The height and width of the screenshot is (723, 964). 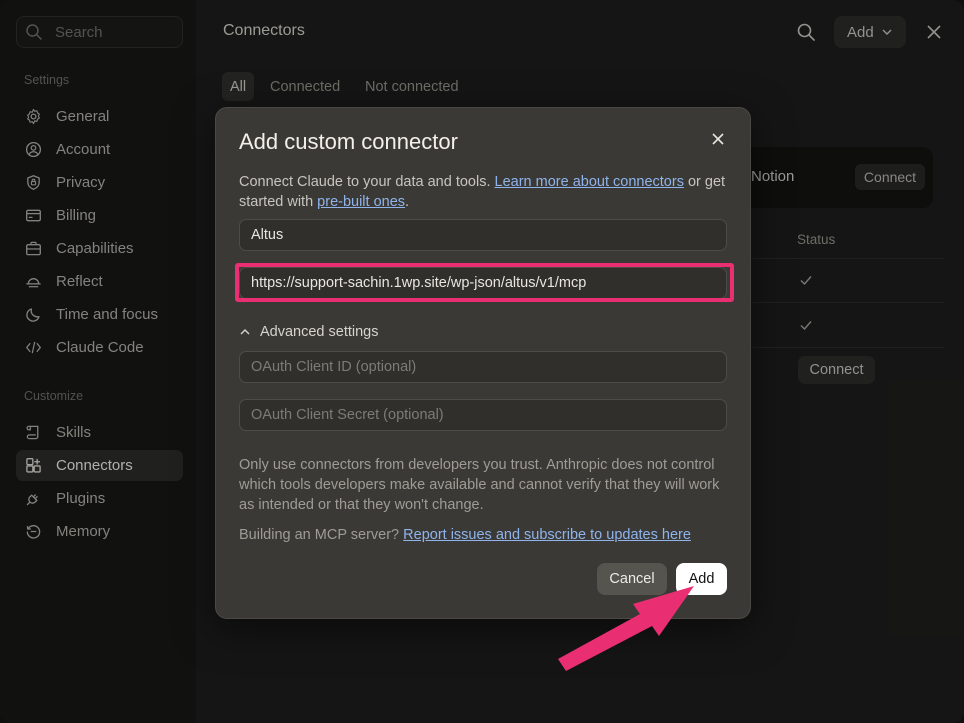 I want to click on connector-name-field: Altus, so click(x=483, y=235).